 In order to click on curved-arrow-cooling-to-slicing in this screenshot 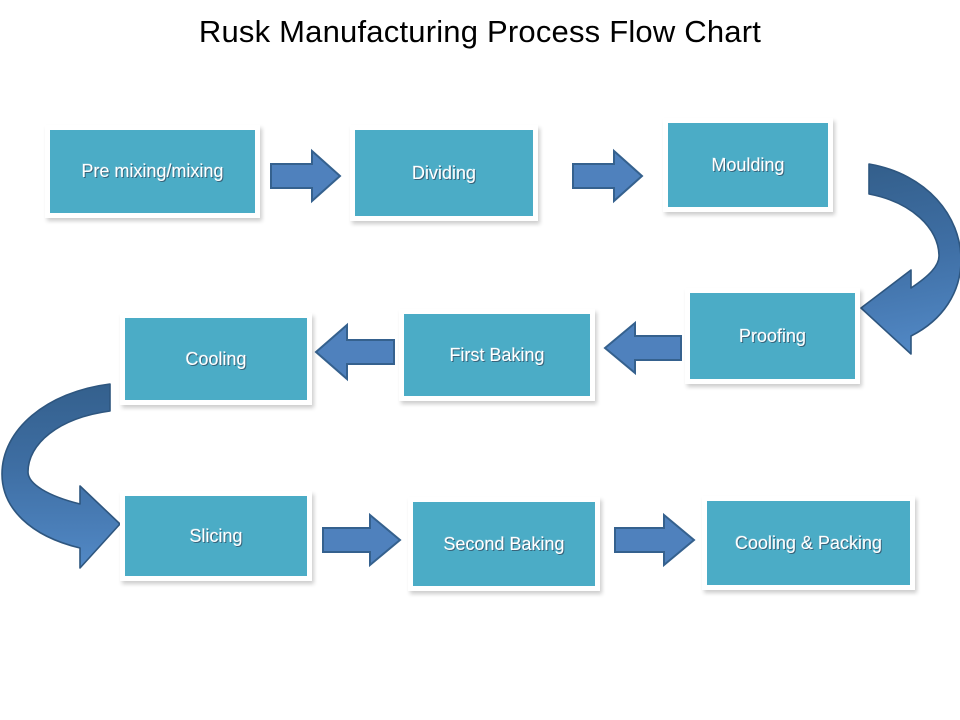, I will do `click(61, 476)`.